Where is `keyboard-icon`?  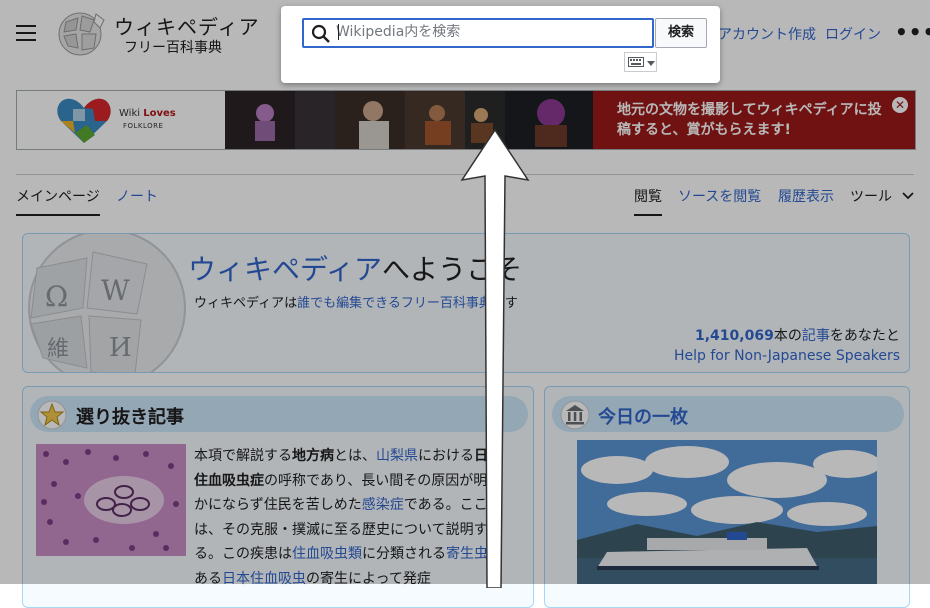 keyboard-icon is located at coordinates (636, 62).